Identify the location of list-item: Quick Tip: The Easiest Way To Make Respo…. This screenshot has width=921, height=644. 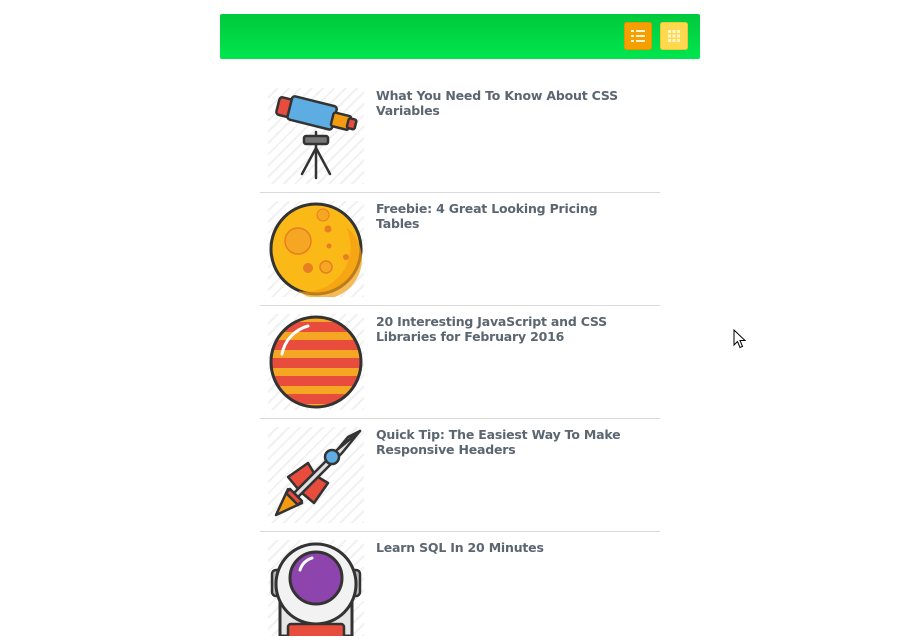
(460, 475).